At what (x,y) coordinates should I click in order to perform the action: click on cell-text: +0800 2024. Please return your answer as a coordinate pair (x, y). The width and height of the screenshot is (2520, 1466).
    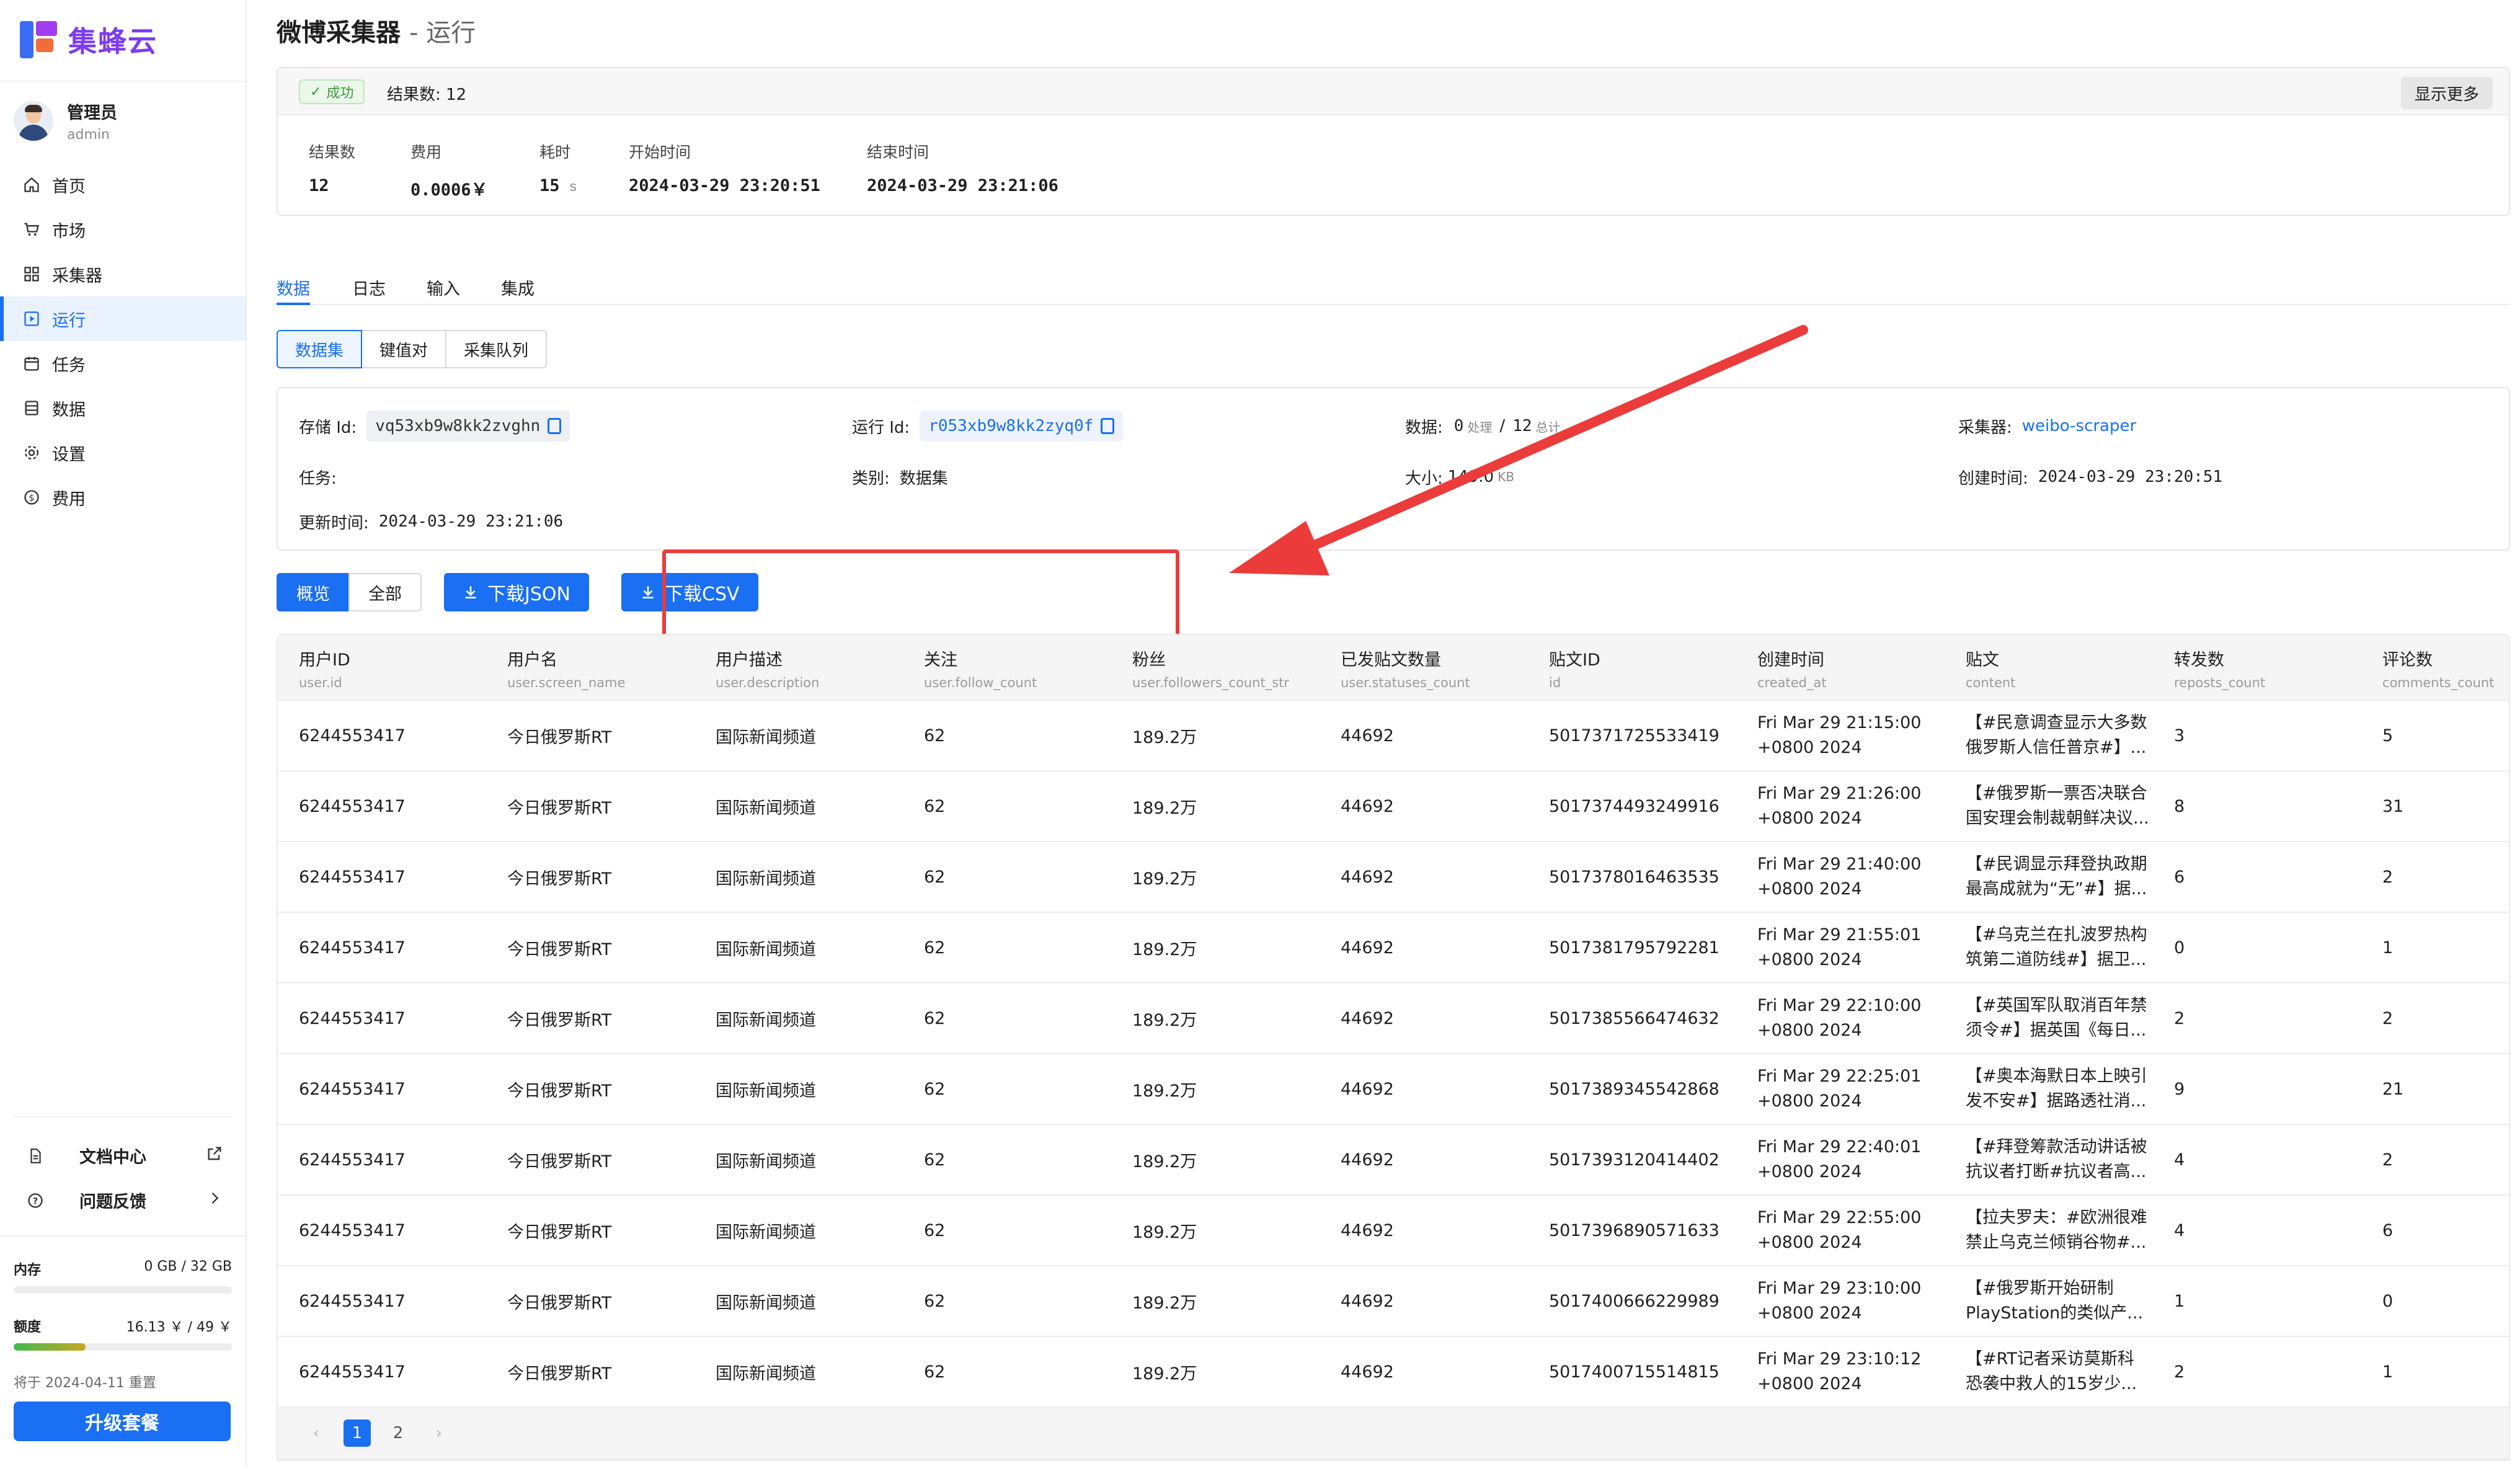
    Looking at the image, I should click on (1809, 747).